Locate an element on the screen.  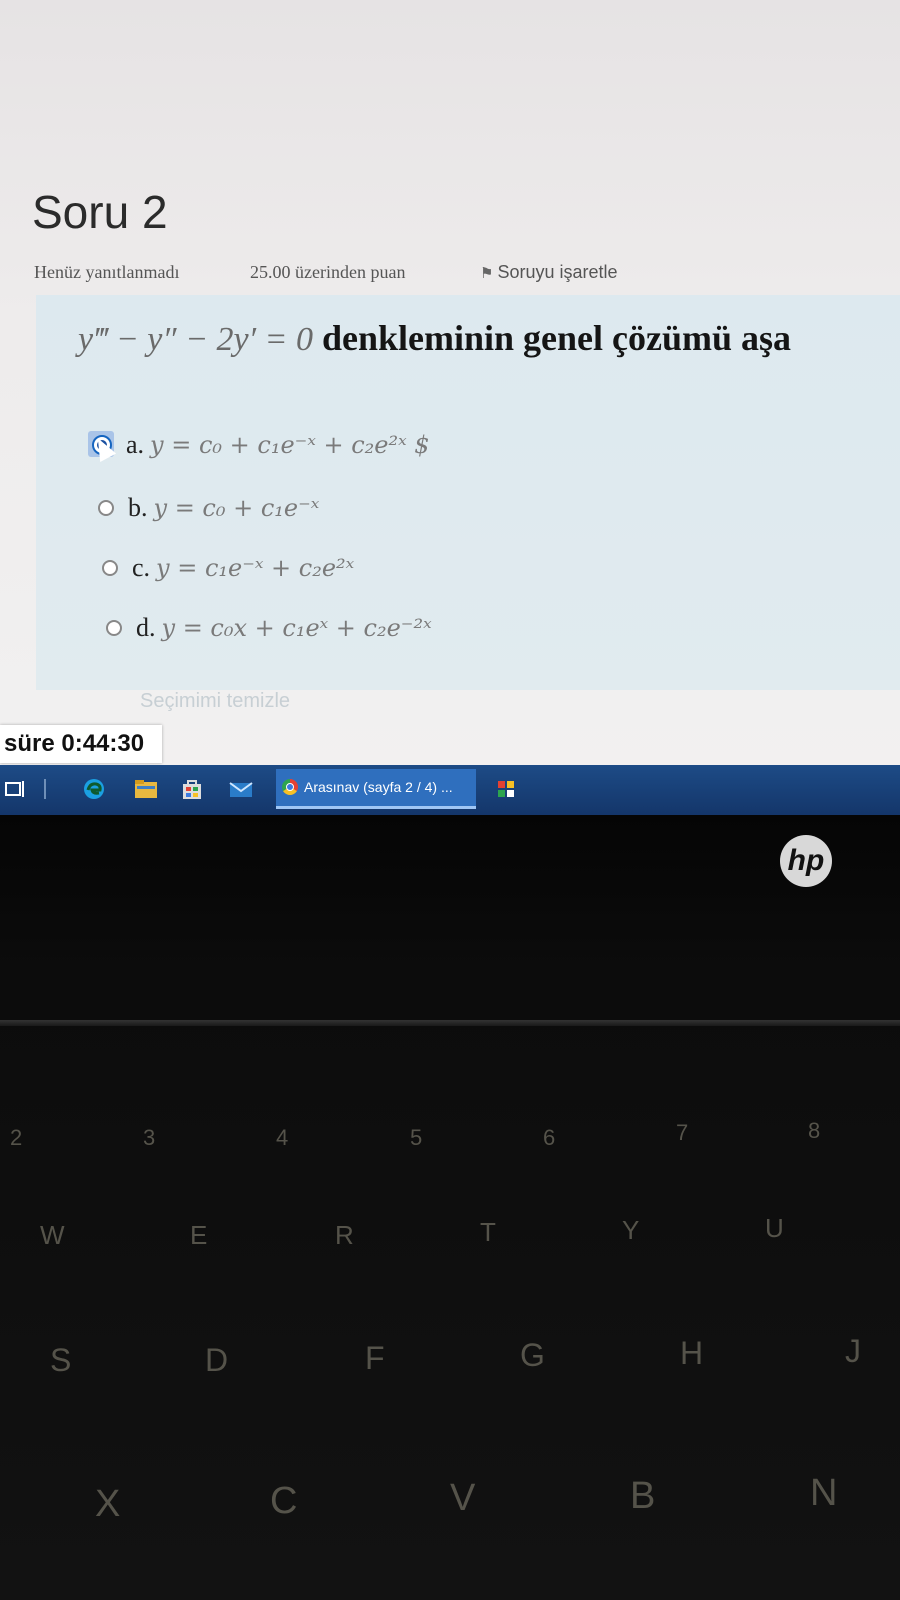
other-app-icon is located at coordinates (506, 789).